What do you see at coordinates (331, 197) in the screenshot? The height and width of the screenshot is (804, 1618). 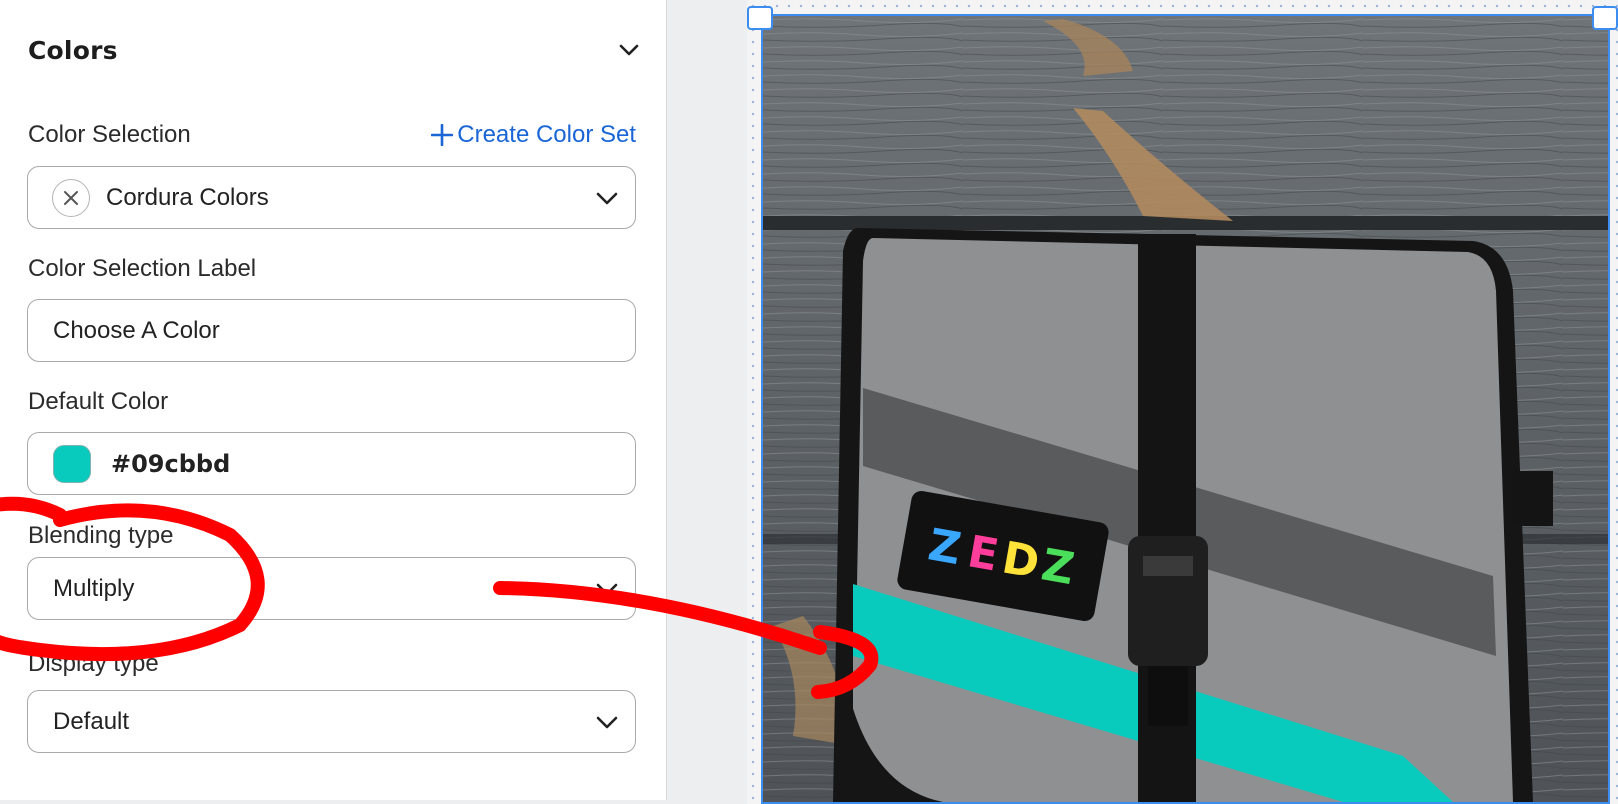 I see `color-selection-select: Cordura Colors` at bounding box center [331, 197].